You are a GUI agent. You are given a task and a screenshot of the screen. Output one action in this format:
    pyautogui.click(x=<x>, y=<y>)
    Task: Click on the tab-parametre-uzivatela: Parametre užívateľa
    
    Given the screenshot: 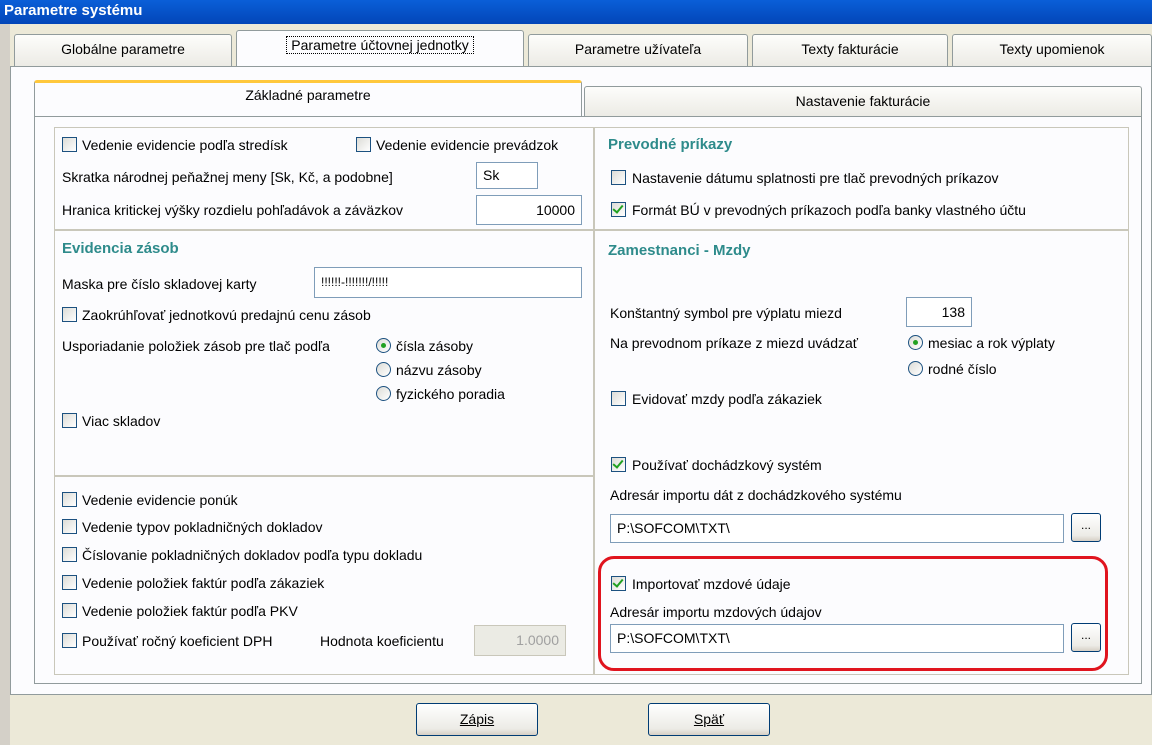 What is the action you would take?
    pyautogui.click(x=638, y=50)
    